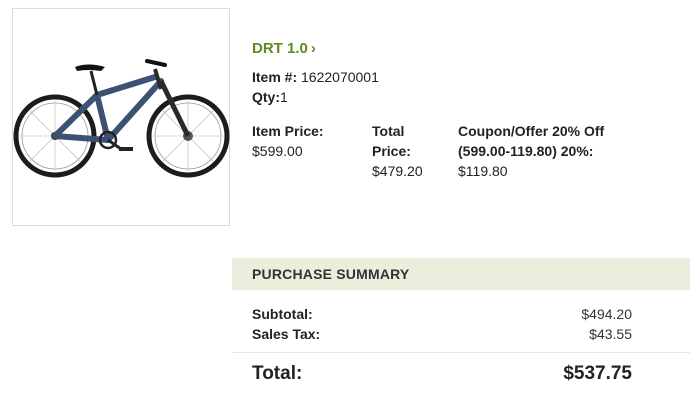  What do you see at coordinates (483, 171) in the screenshot?
I see `coupon-value: $119.80` at bounding box center [483, 171].